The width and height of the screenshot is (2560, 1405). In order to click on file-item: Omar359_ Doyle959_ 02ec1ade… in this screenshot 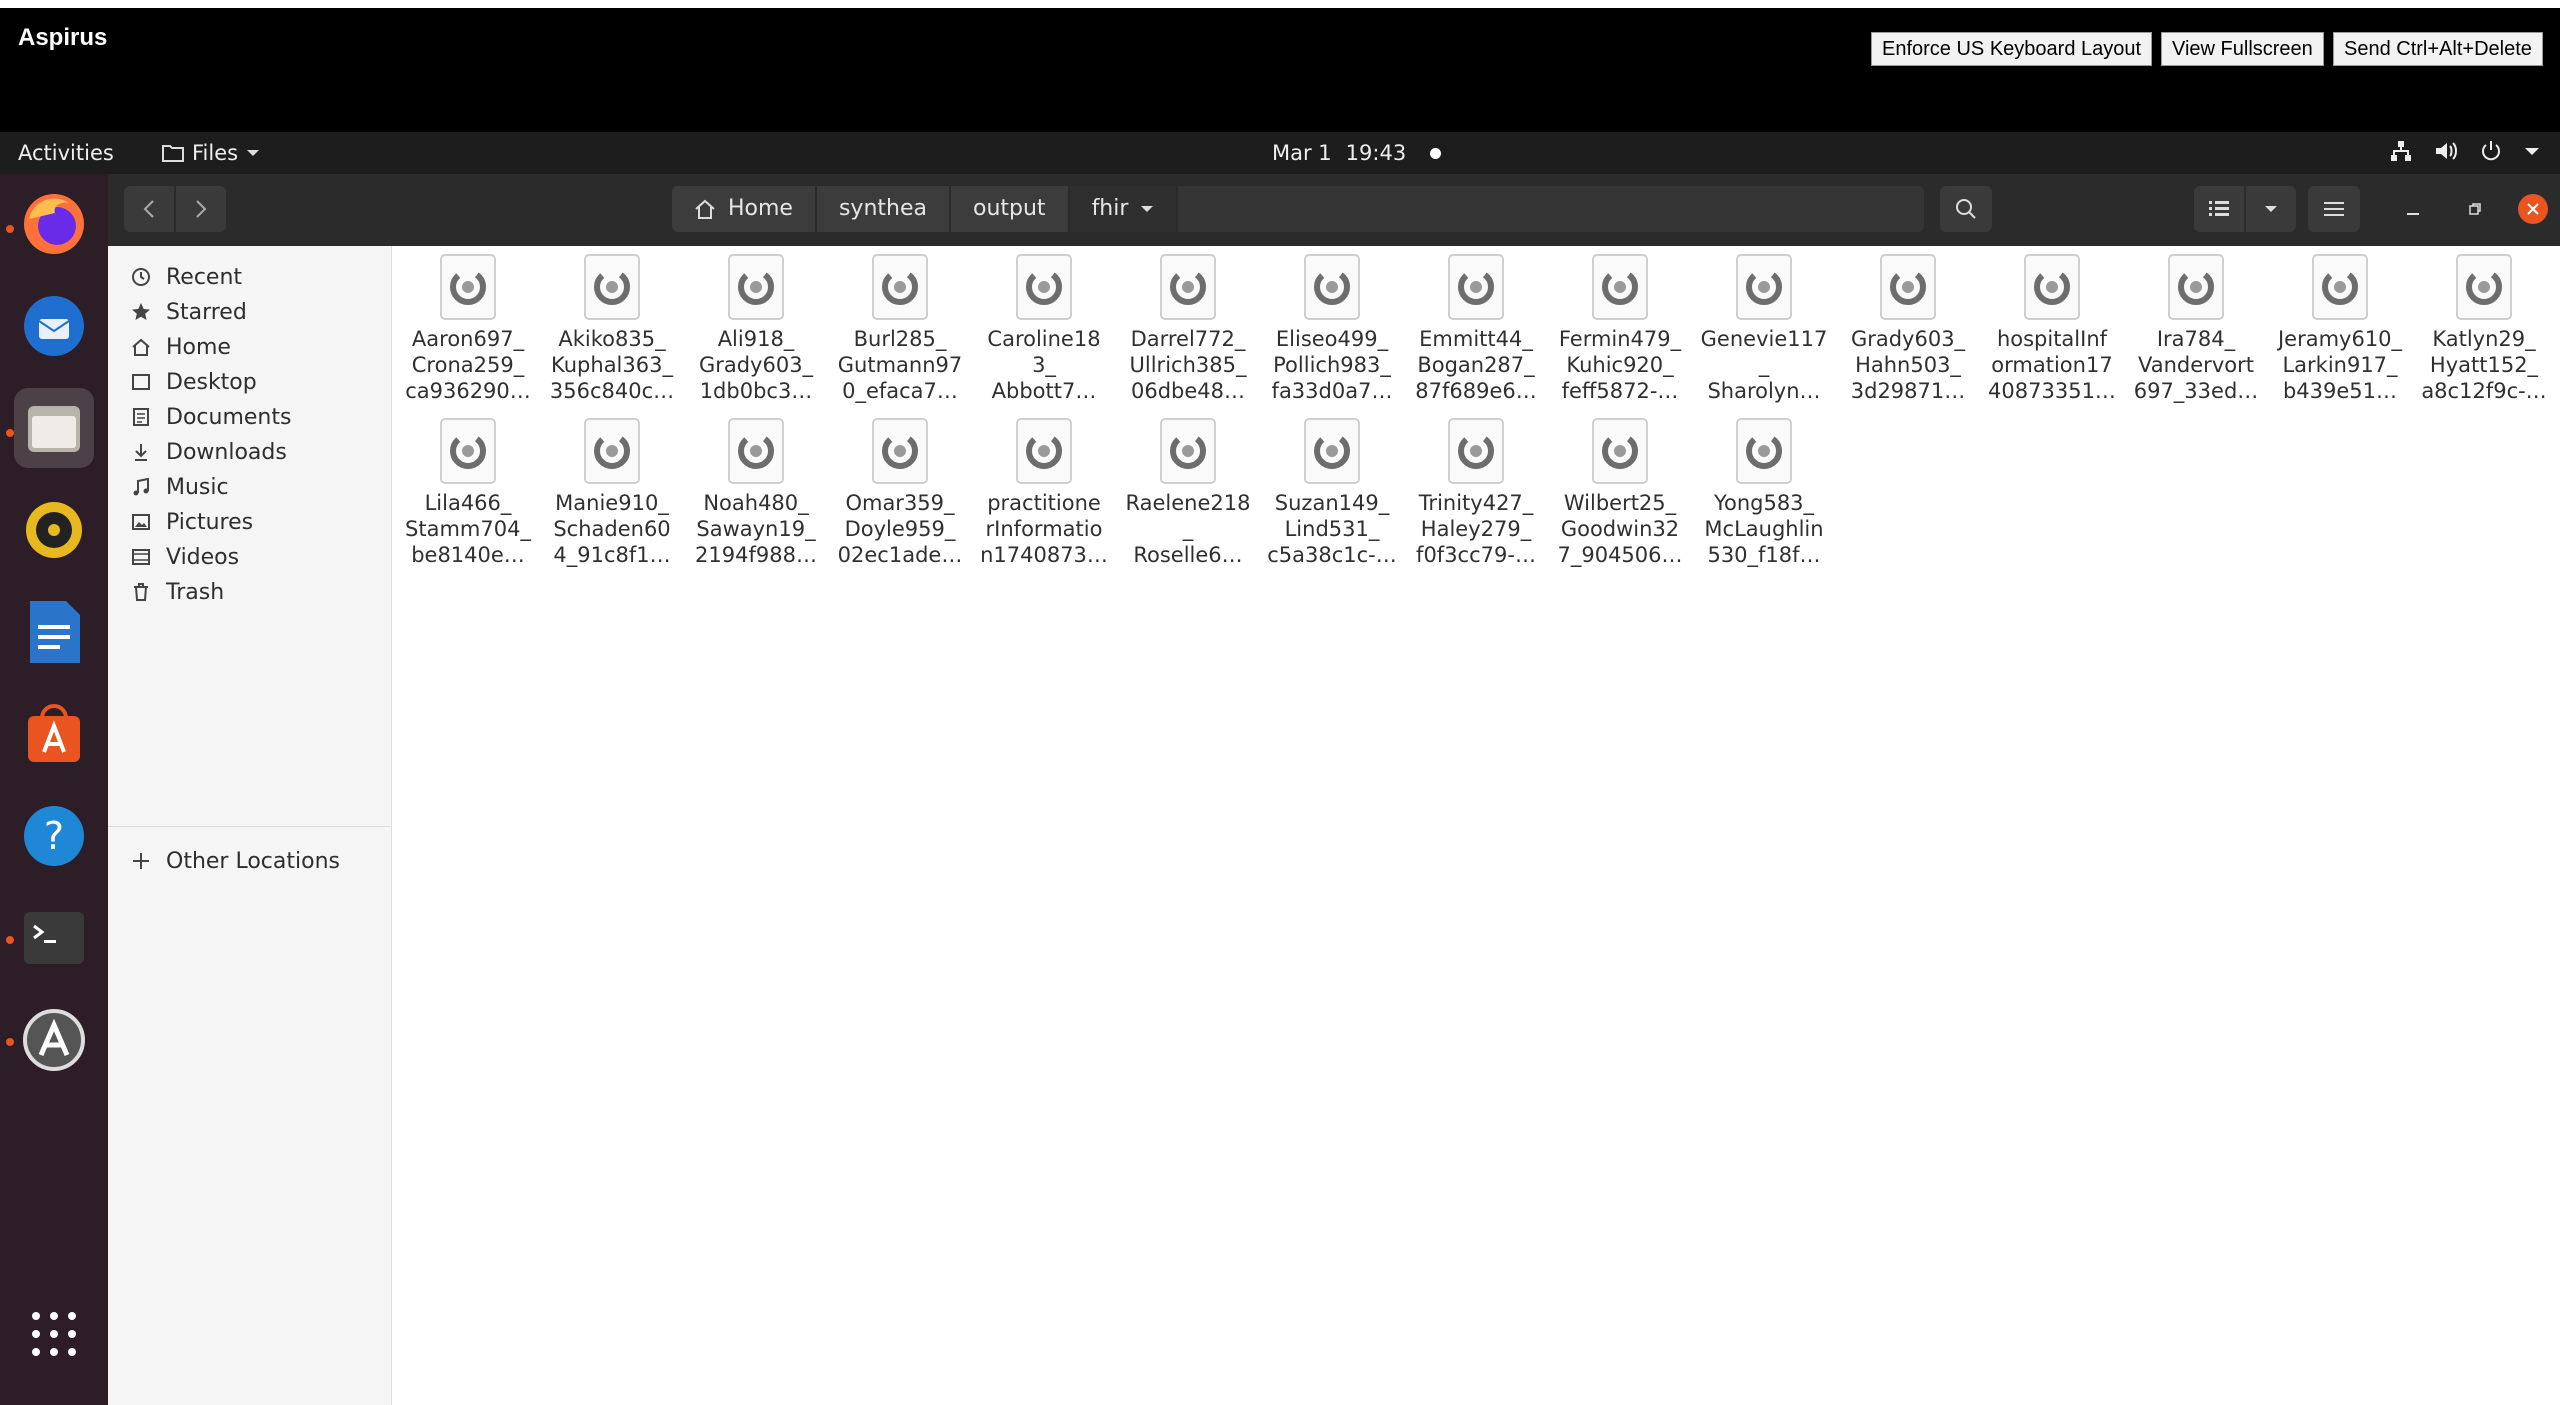, I will do `click(900, 493)`.